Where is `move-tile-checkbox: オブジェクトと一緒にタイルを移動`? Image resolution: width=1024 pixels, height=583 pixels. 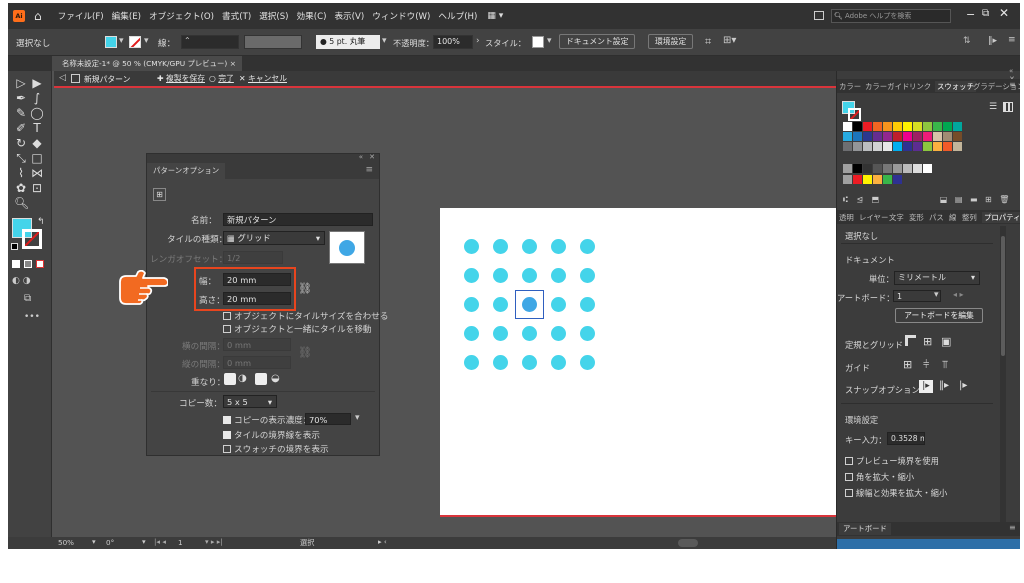 move-tile-checkbox: オブジェクトと一緒にタイルを移動 is located at coordinates (297, 329).